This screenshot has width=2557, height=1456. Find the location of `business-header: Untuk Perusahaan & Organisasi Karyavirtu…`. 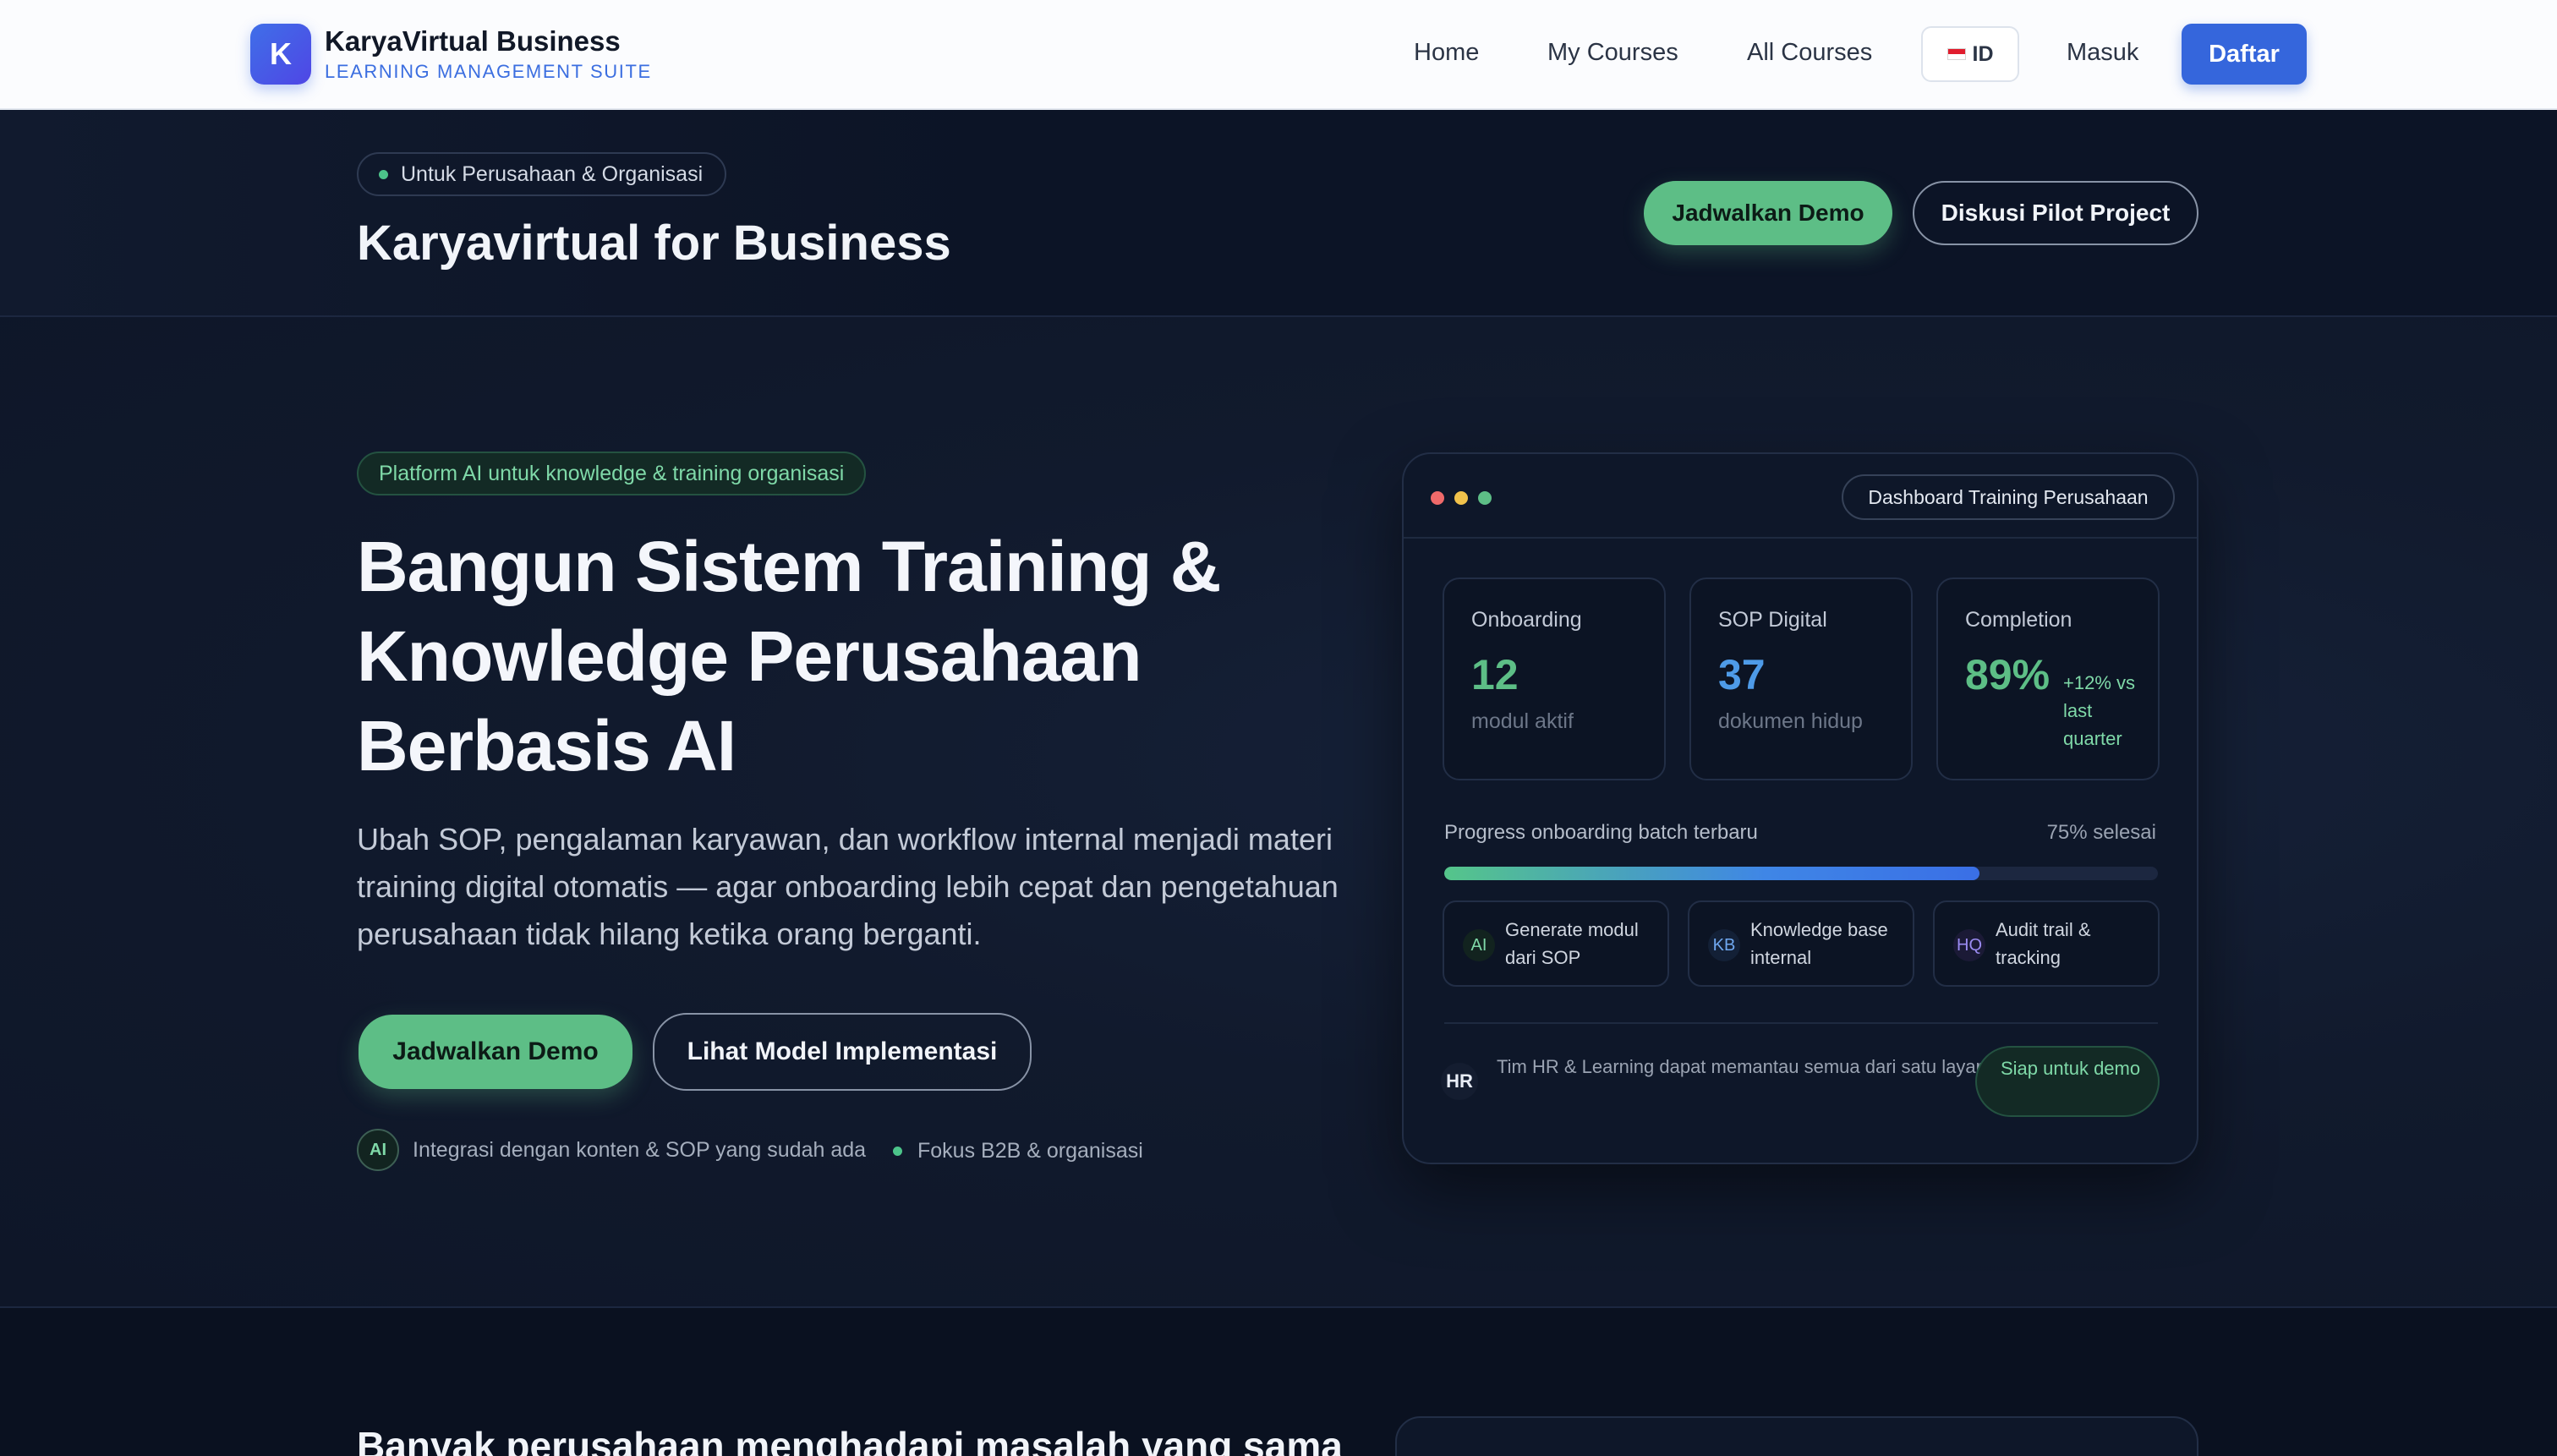

business-header: Untuk Perusahaan & Organisasi Karyavirtu… is located at coordinates (1278, 214).